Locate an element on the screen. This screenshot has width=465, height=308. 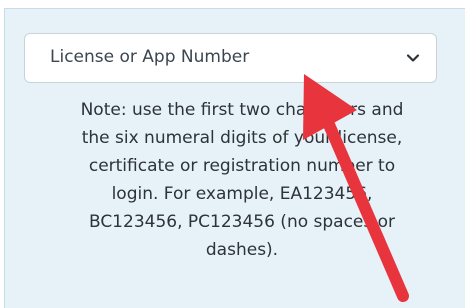
chevron-down-icon is located at coordinates (413, 58).